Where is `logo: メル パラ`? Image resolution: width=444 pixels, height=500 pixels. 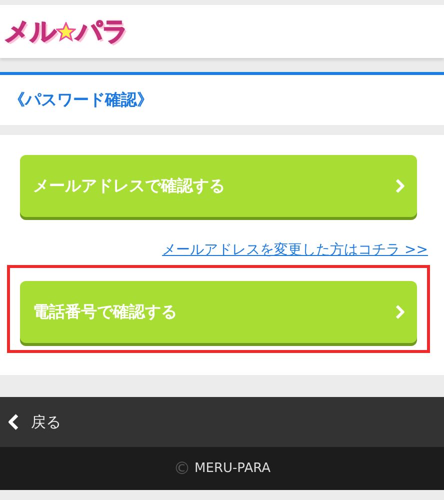 logo: メル パラ is located at coordinates (66, 31).